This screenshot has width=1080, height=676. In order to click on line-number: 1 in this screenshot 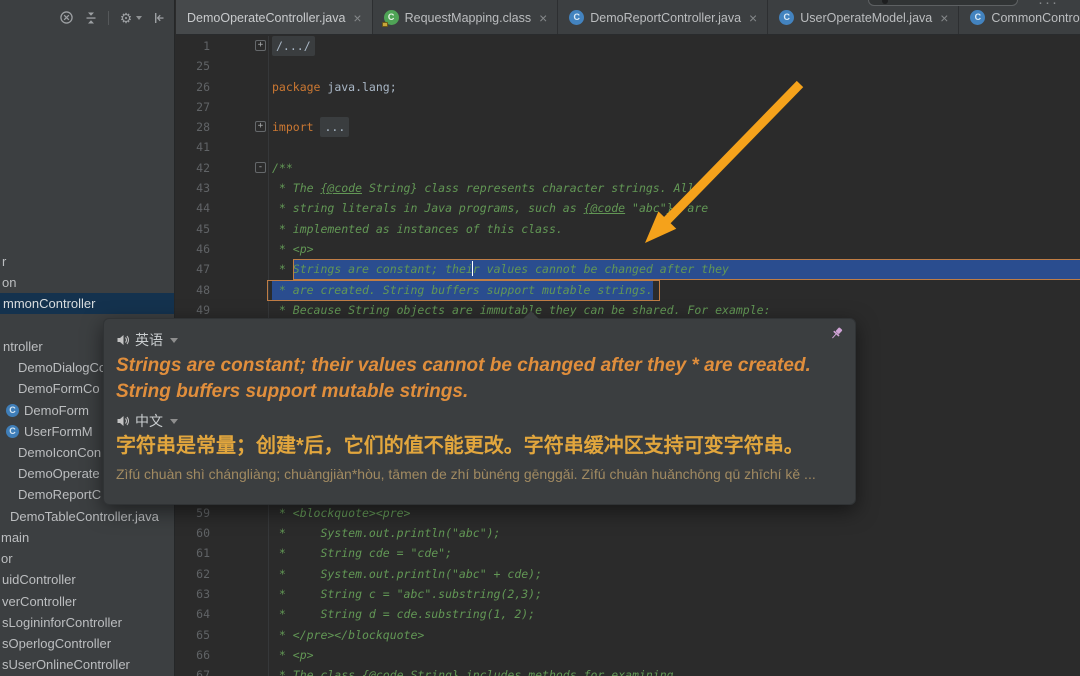, I will do `click(193, 46)`.